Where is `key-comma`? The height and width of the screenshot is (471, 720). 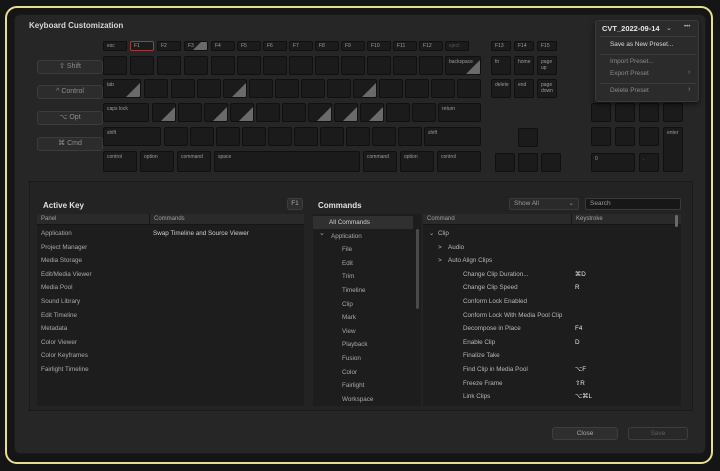
key-comma is located at coordinates (358, 136).